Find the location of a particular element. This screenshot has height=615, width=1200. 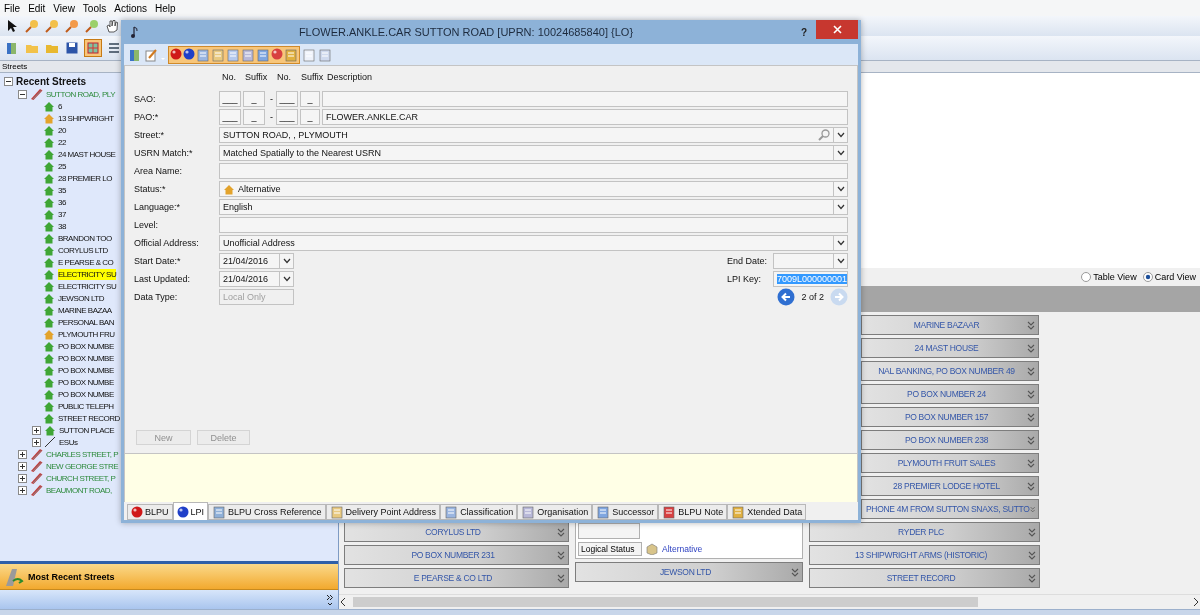

menu-item: Actions is located at coordinates (130, 8).